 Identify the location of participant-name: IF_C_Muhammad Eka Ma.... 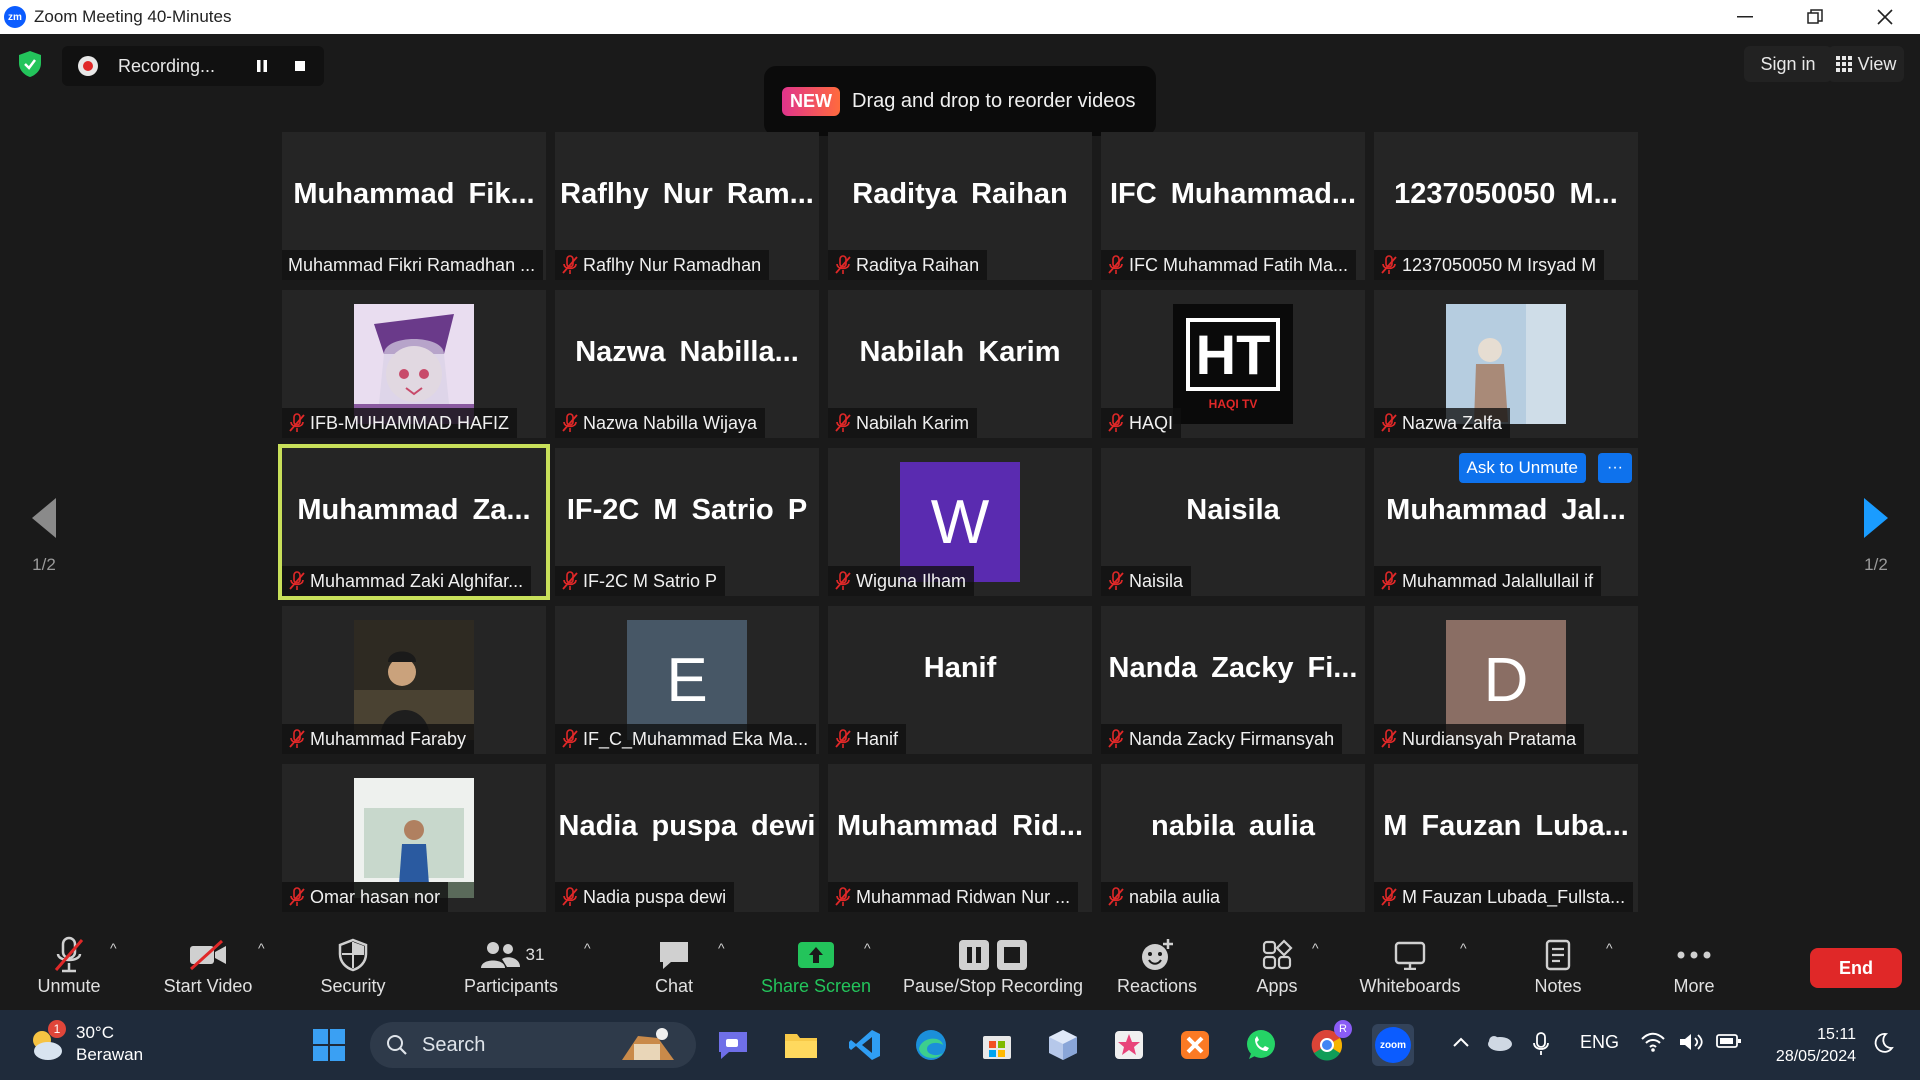
(696, 738).